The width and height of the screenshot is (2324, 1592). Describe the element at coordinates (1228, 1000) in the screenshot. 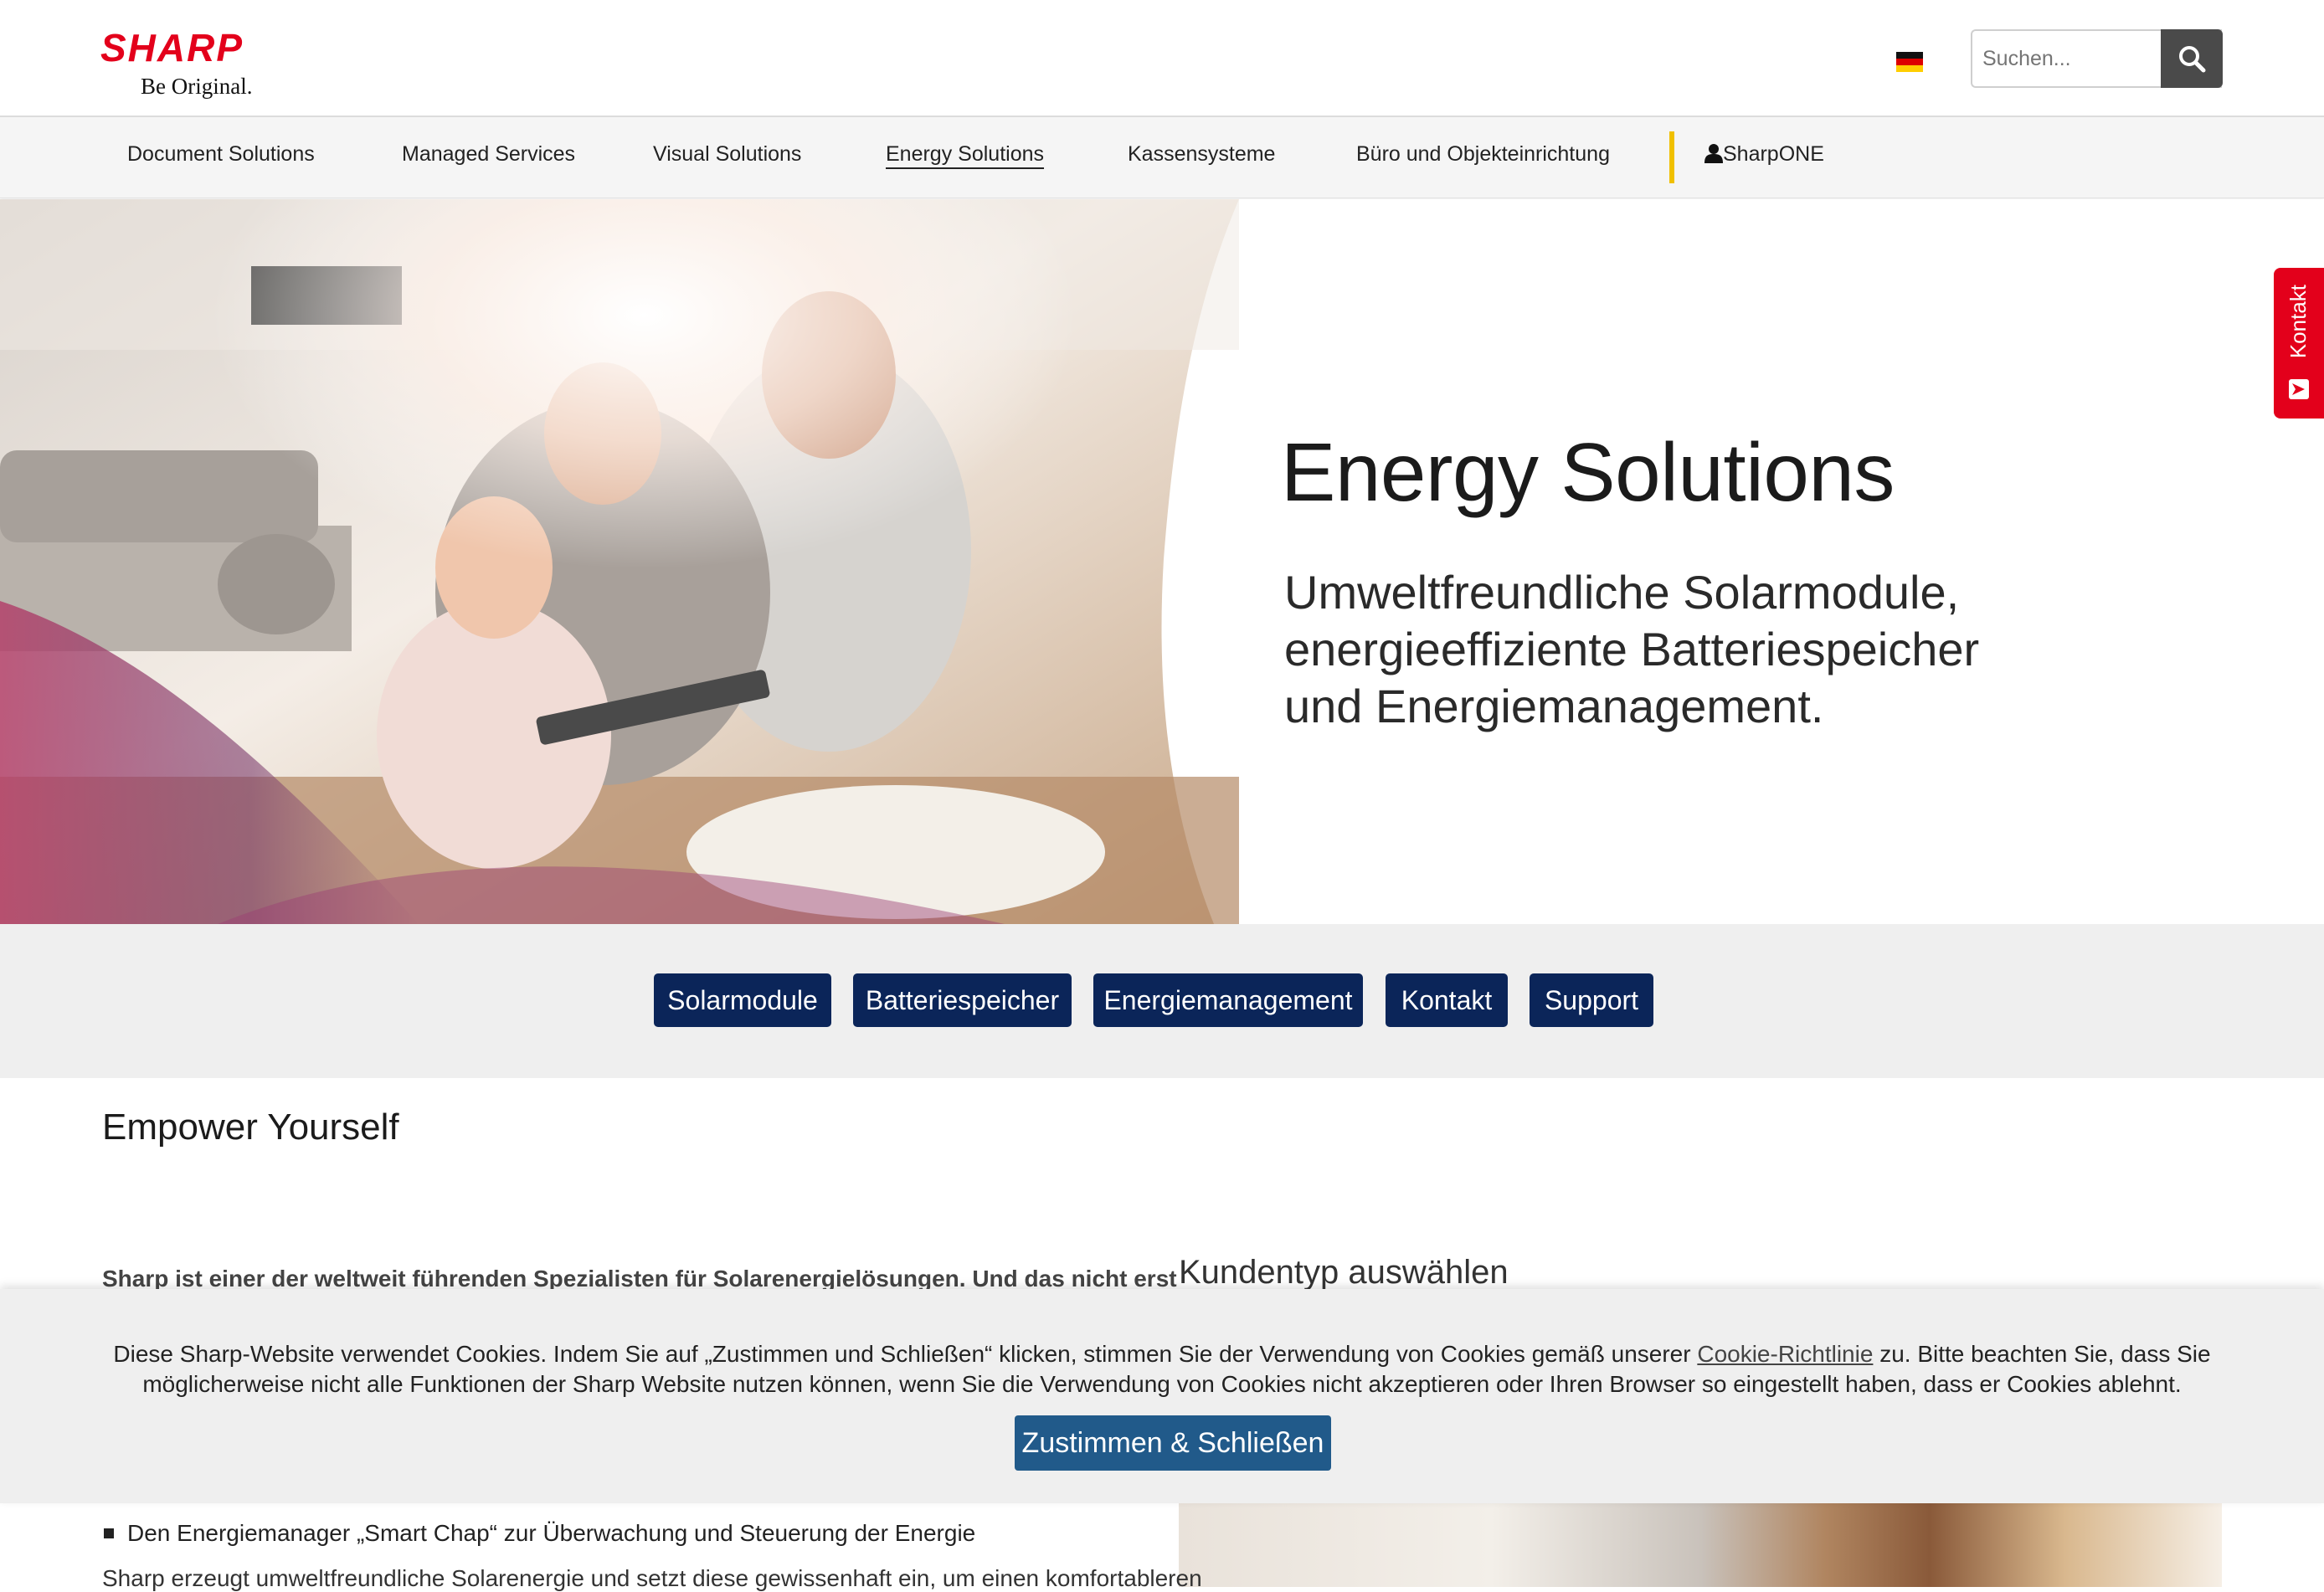

I see `energiemanagement-button: Energiemanagement` at that location.